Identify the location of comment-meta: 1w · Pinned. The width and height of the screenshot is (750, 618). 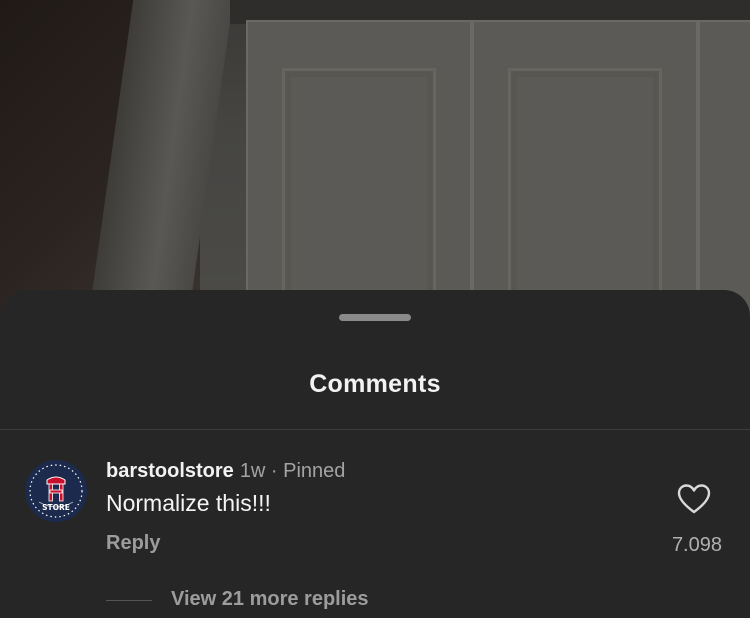
(292, 471).